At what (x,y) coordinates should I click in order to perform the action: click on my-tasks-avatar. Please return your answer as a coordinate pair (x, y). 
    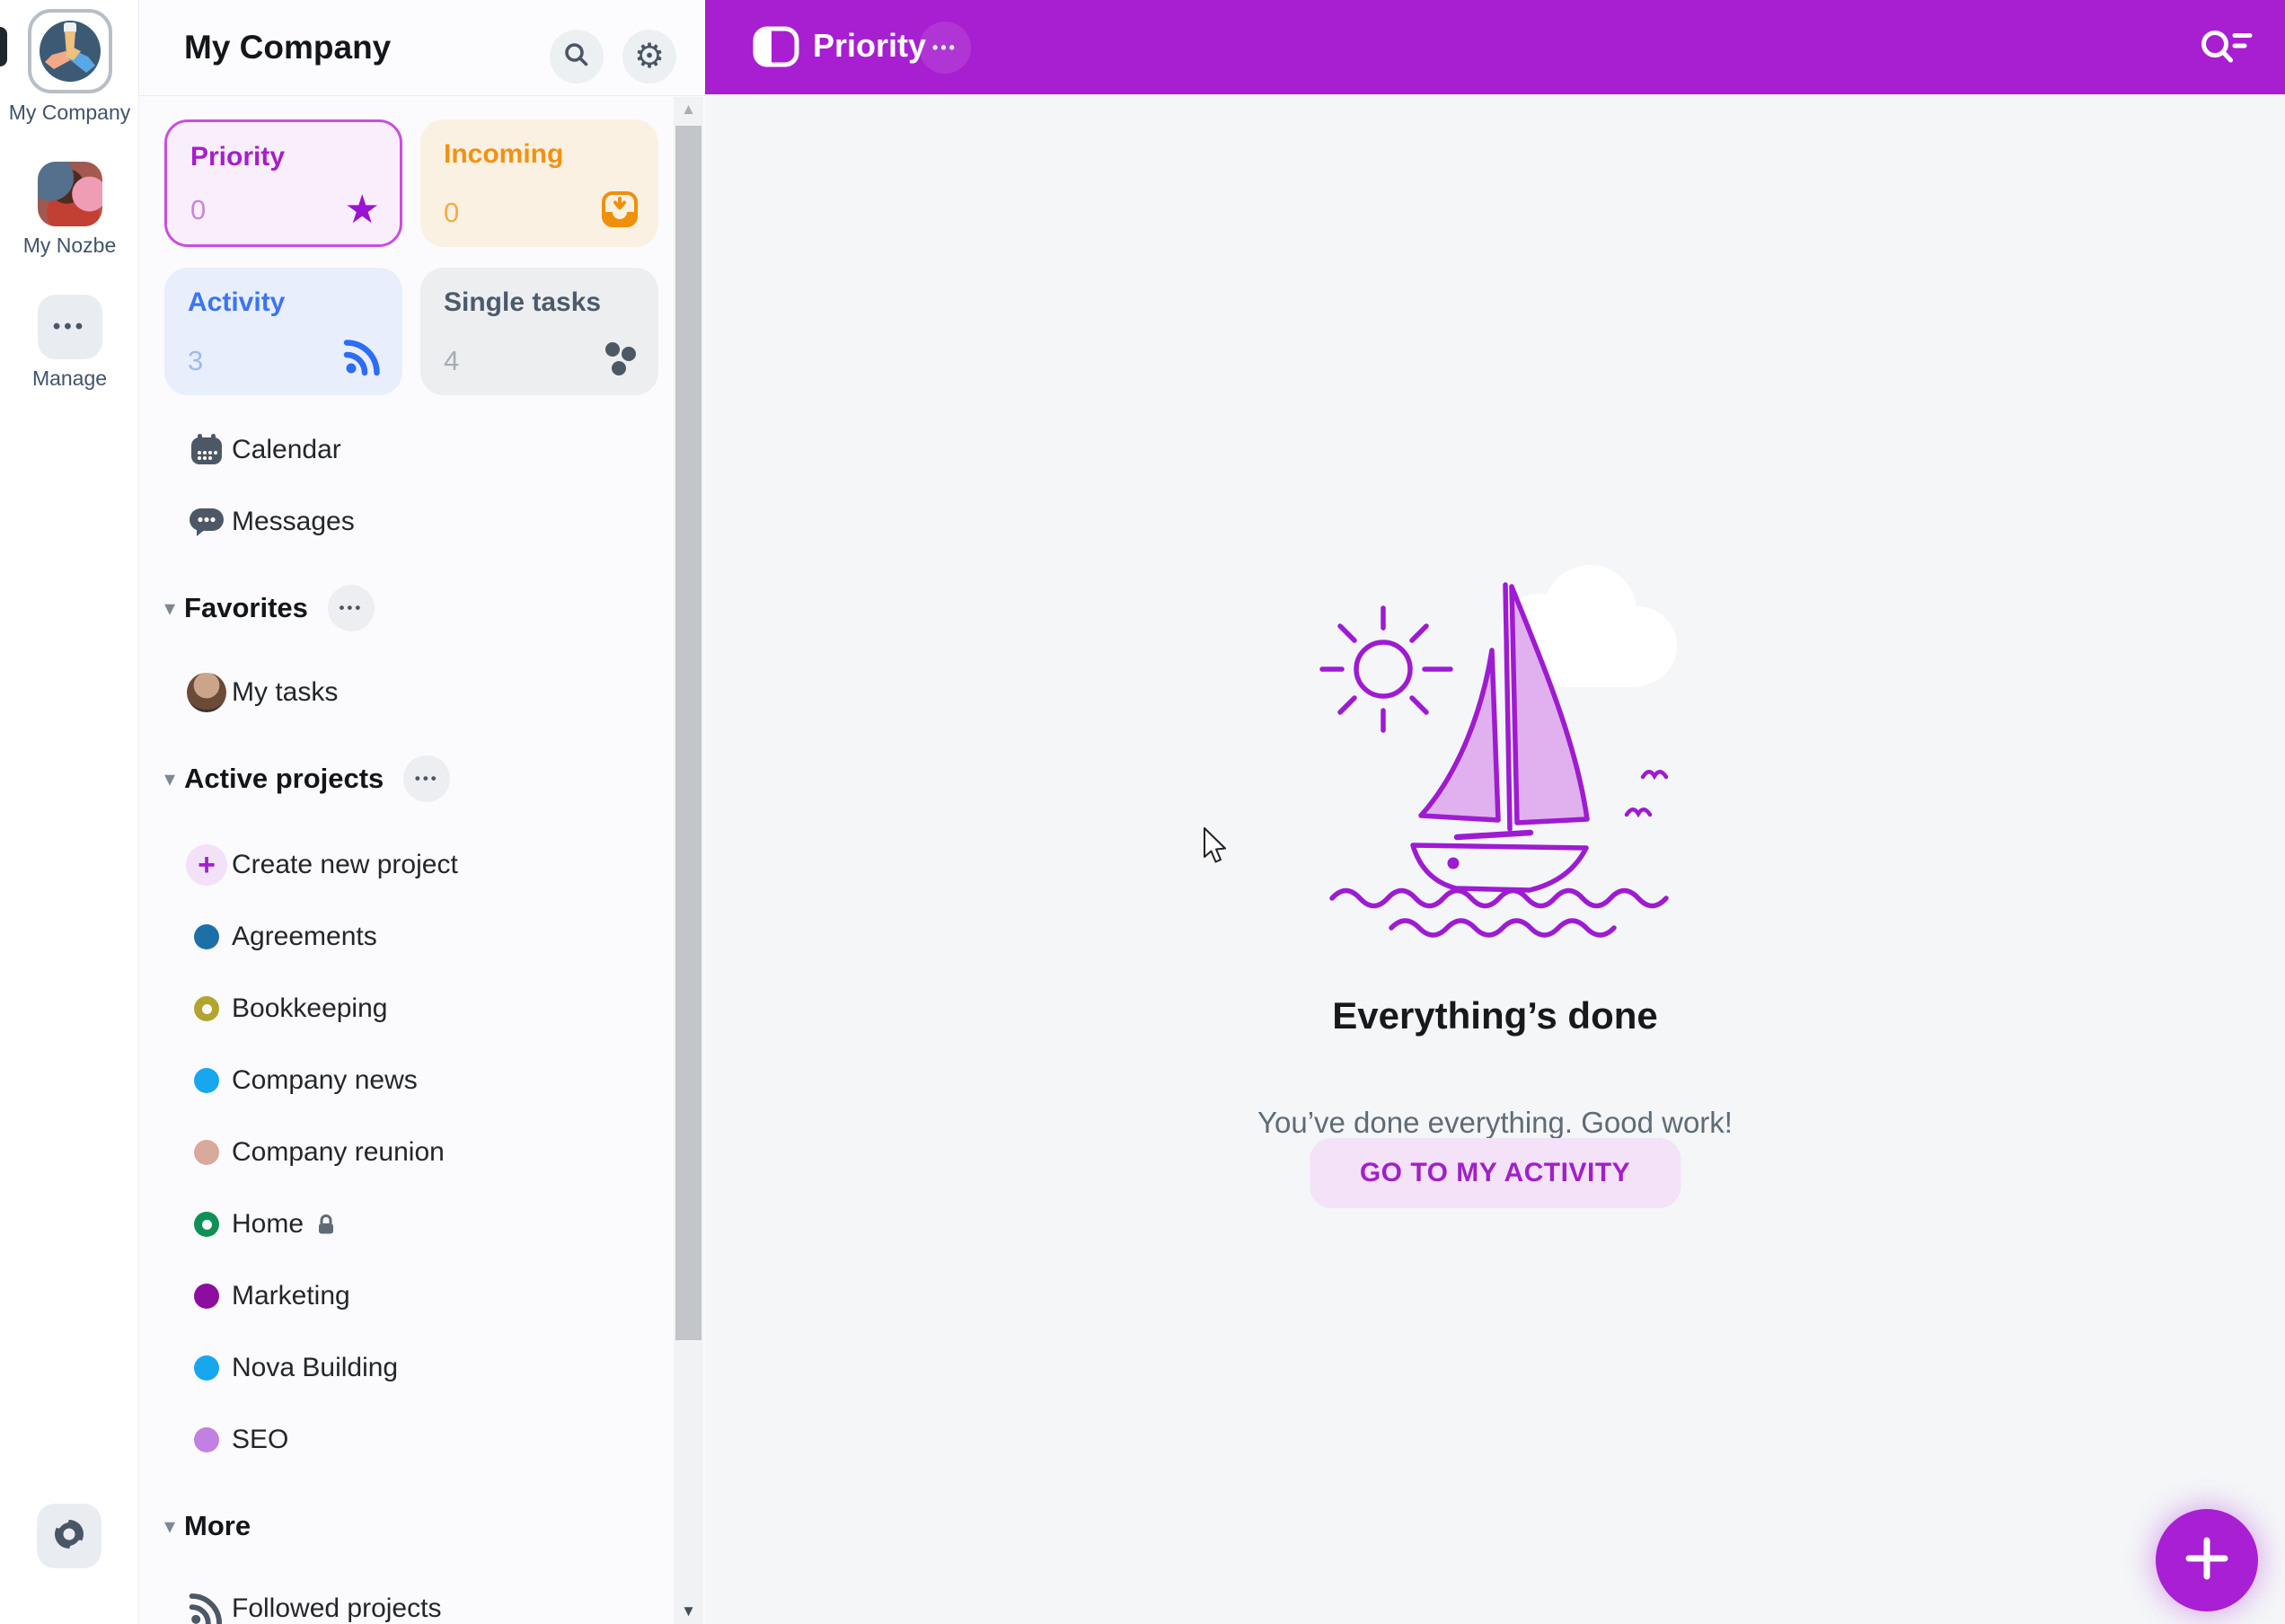
    Looking at the image, I should click on (206, 692).